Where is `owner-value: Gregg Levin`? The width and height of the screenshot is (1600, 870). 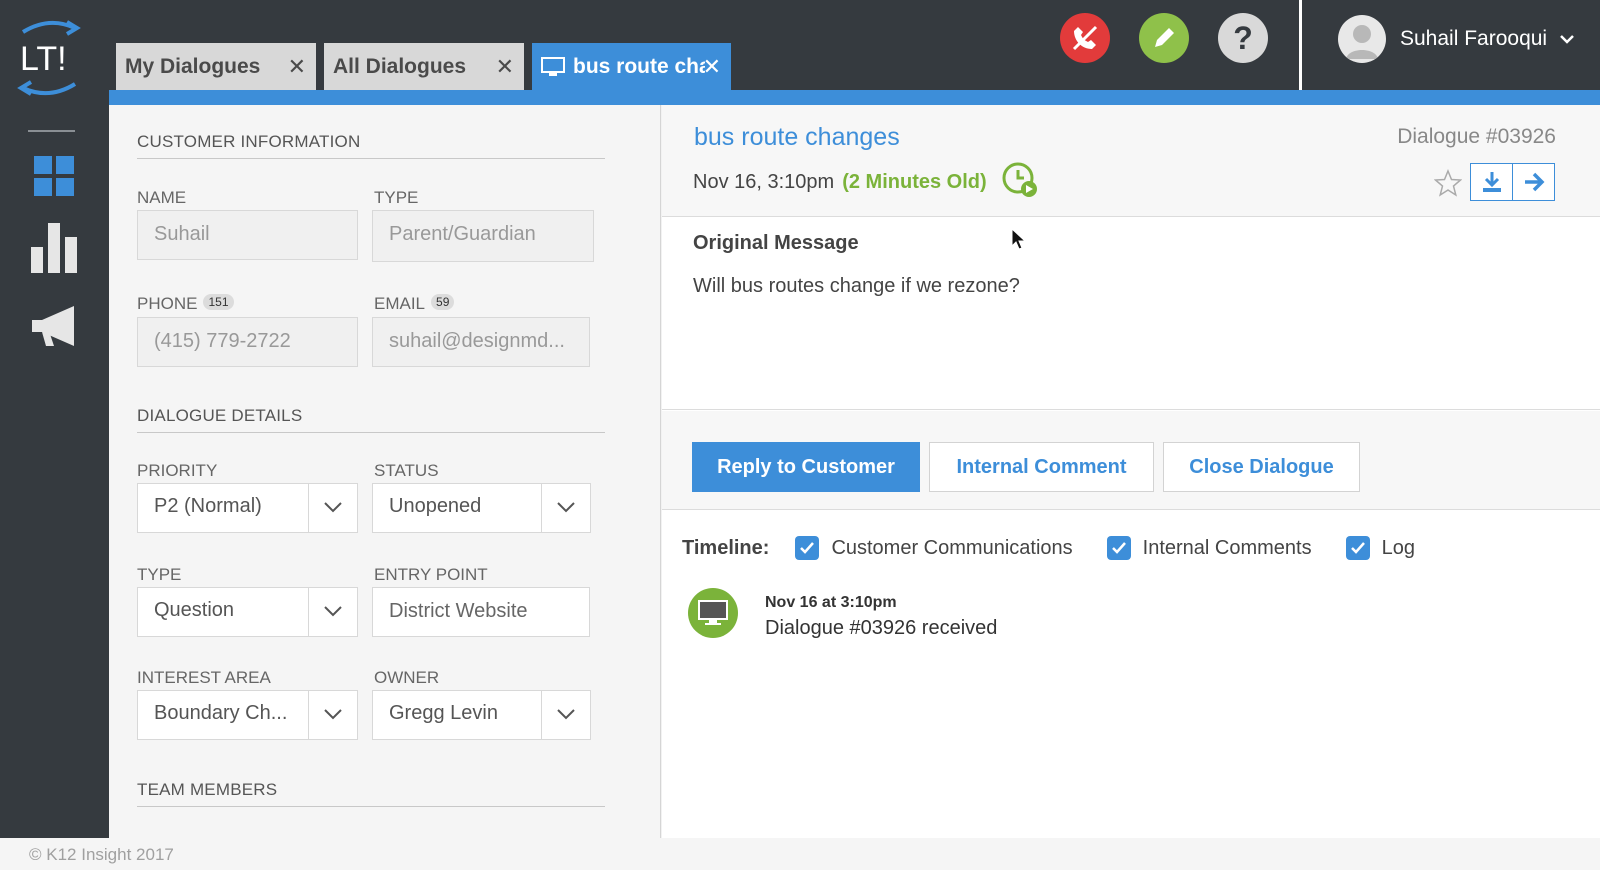 owner-value: Gregg Levin is located at coordinates (443, 713).